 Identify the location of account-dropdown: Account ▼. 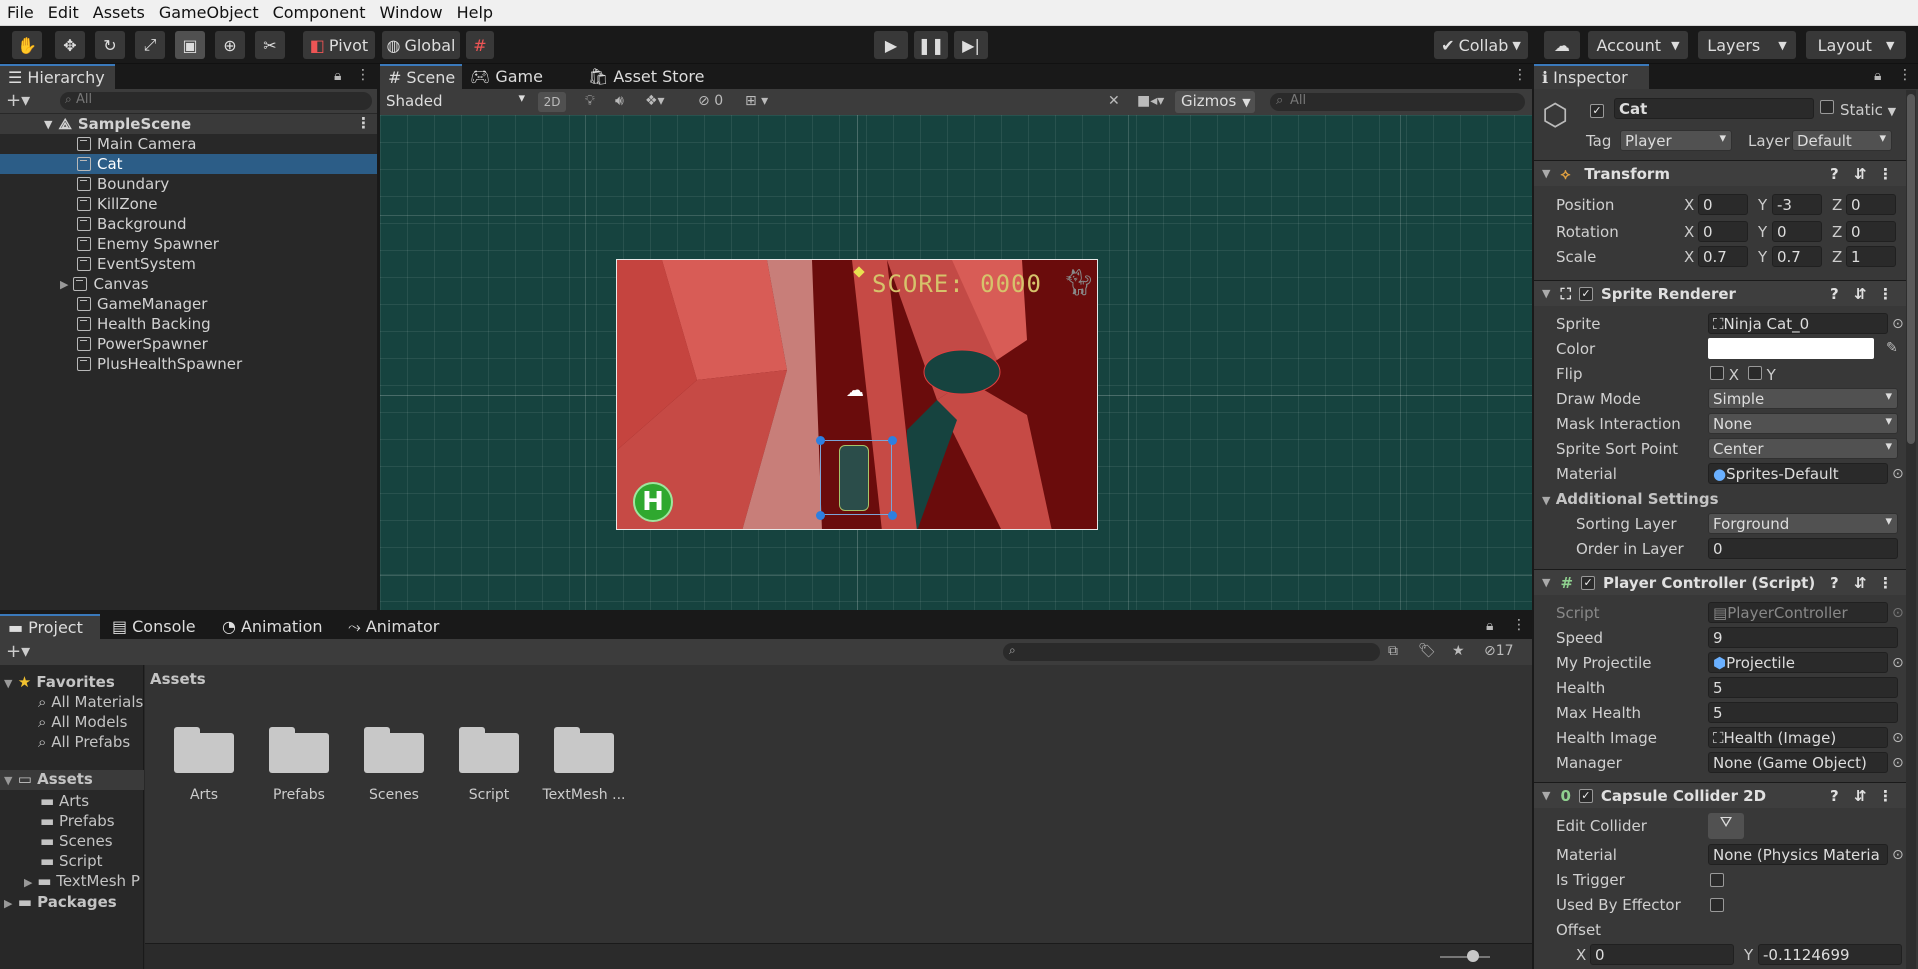
(1638, 45).